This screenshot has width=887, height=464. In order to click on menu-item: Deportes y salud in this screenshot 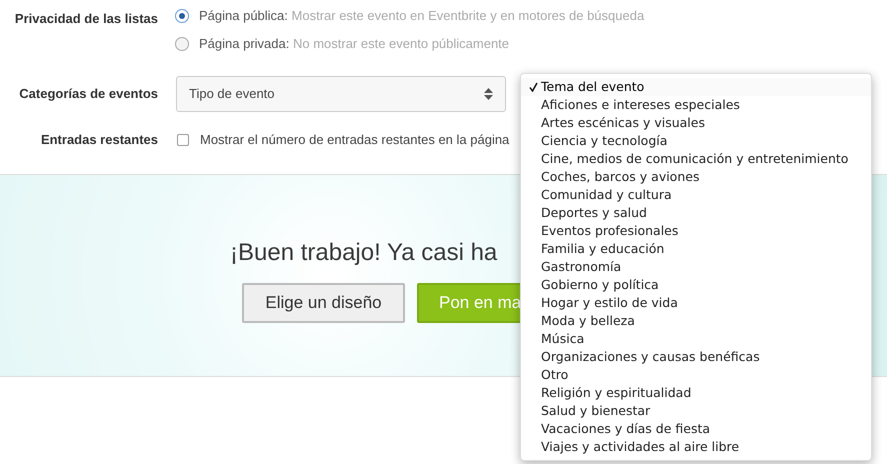, I will do `click(696, 213)`.